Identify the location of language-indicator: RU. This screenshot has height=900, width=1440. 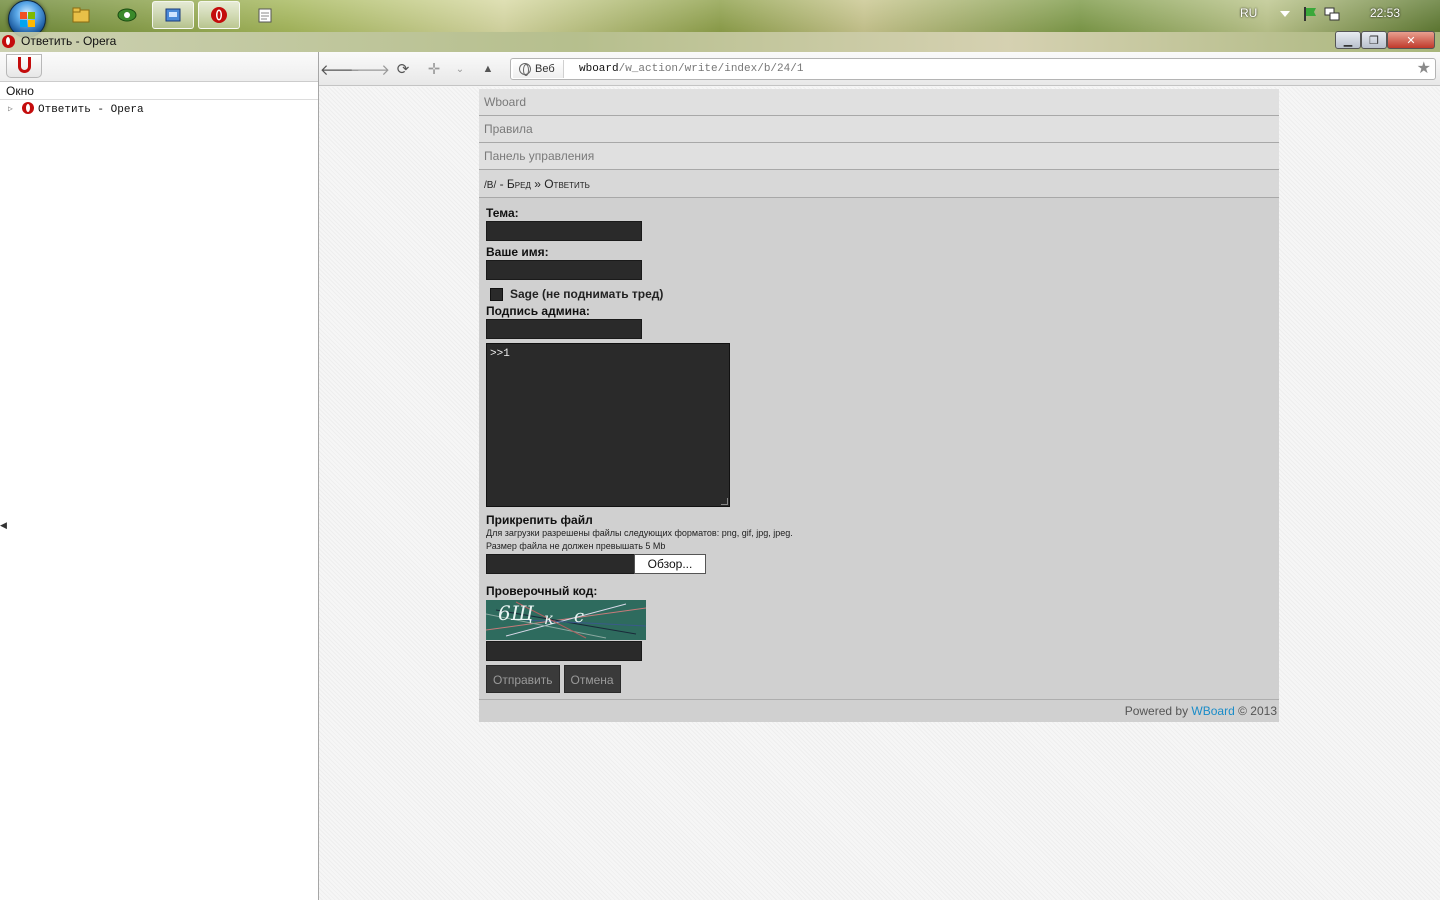
(1248, 13).